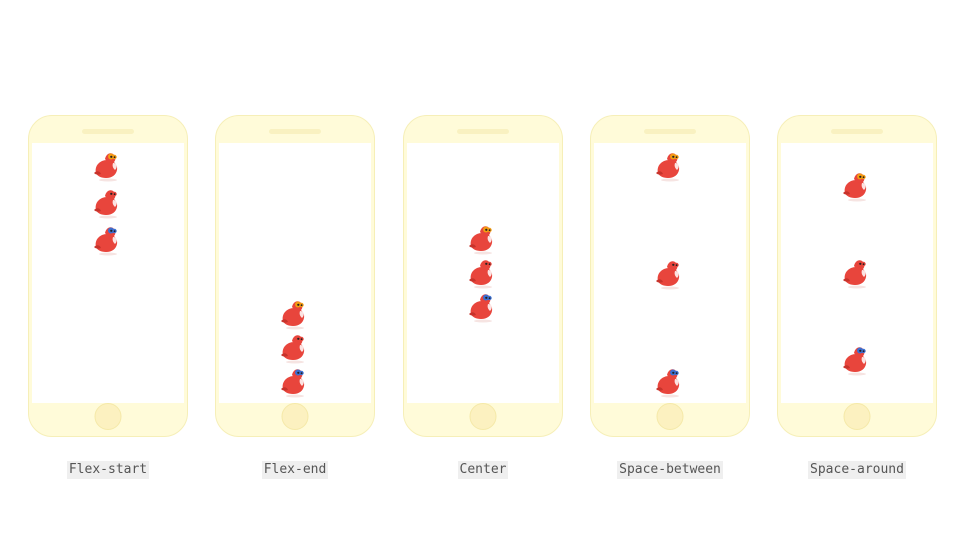  I want to click on caption-label: Space-between, so click(670, 470).